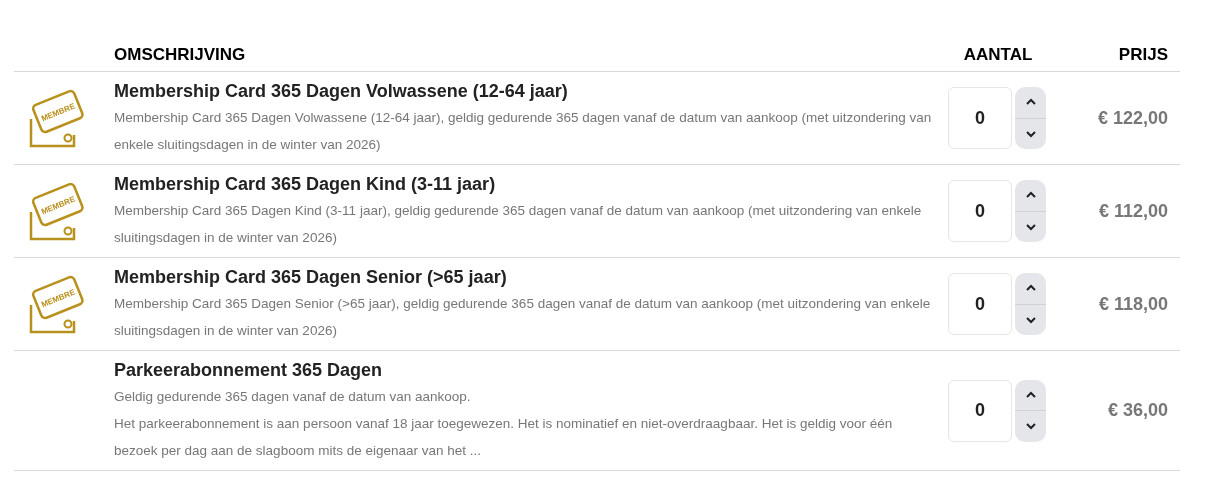 This screenshot has height=501, width=1210. I want to click on product-title: Parkeerabonnement 365 Dagen, so click(249, 370).